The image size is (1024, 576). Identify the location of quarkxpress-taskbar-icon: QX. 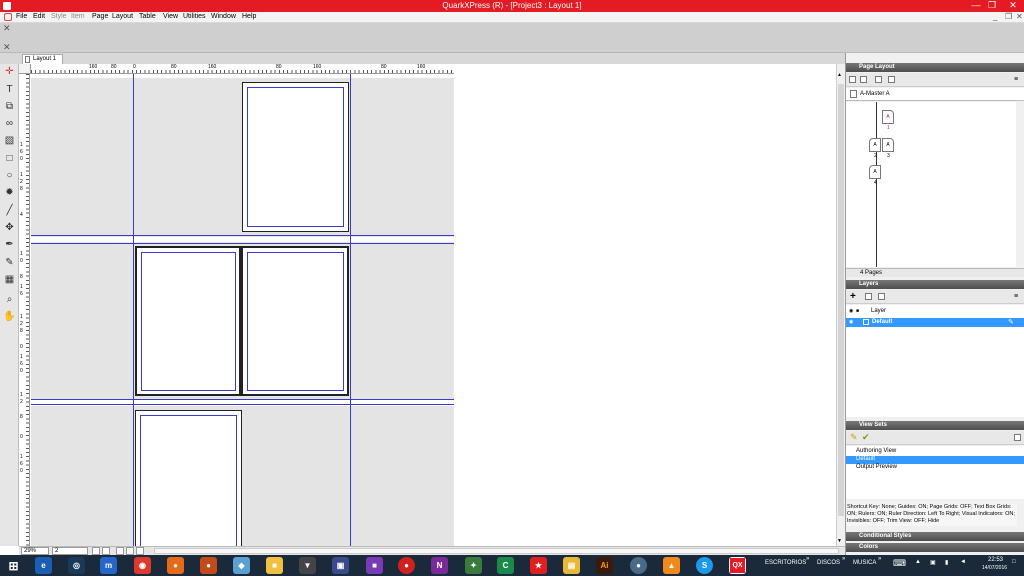
(737, 565).